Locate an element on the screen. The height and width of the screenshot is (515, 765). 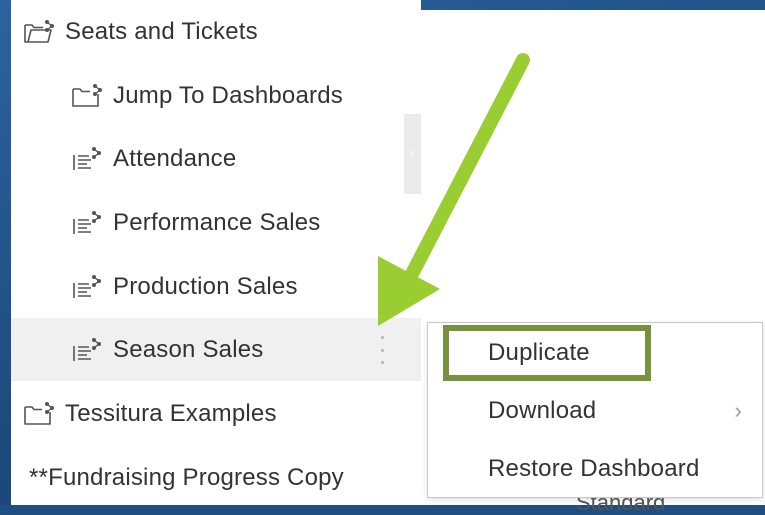
sidebar-item-label: Performance Sales is located at coordinates (217, 222).